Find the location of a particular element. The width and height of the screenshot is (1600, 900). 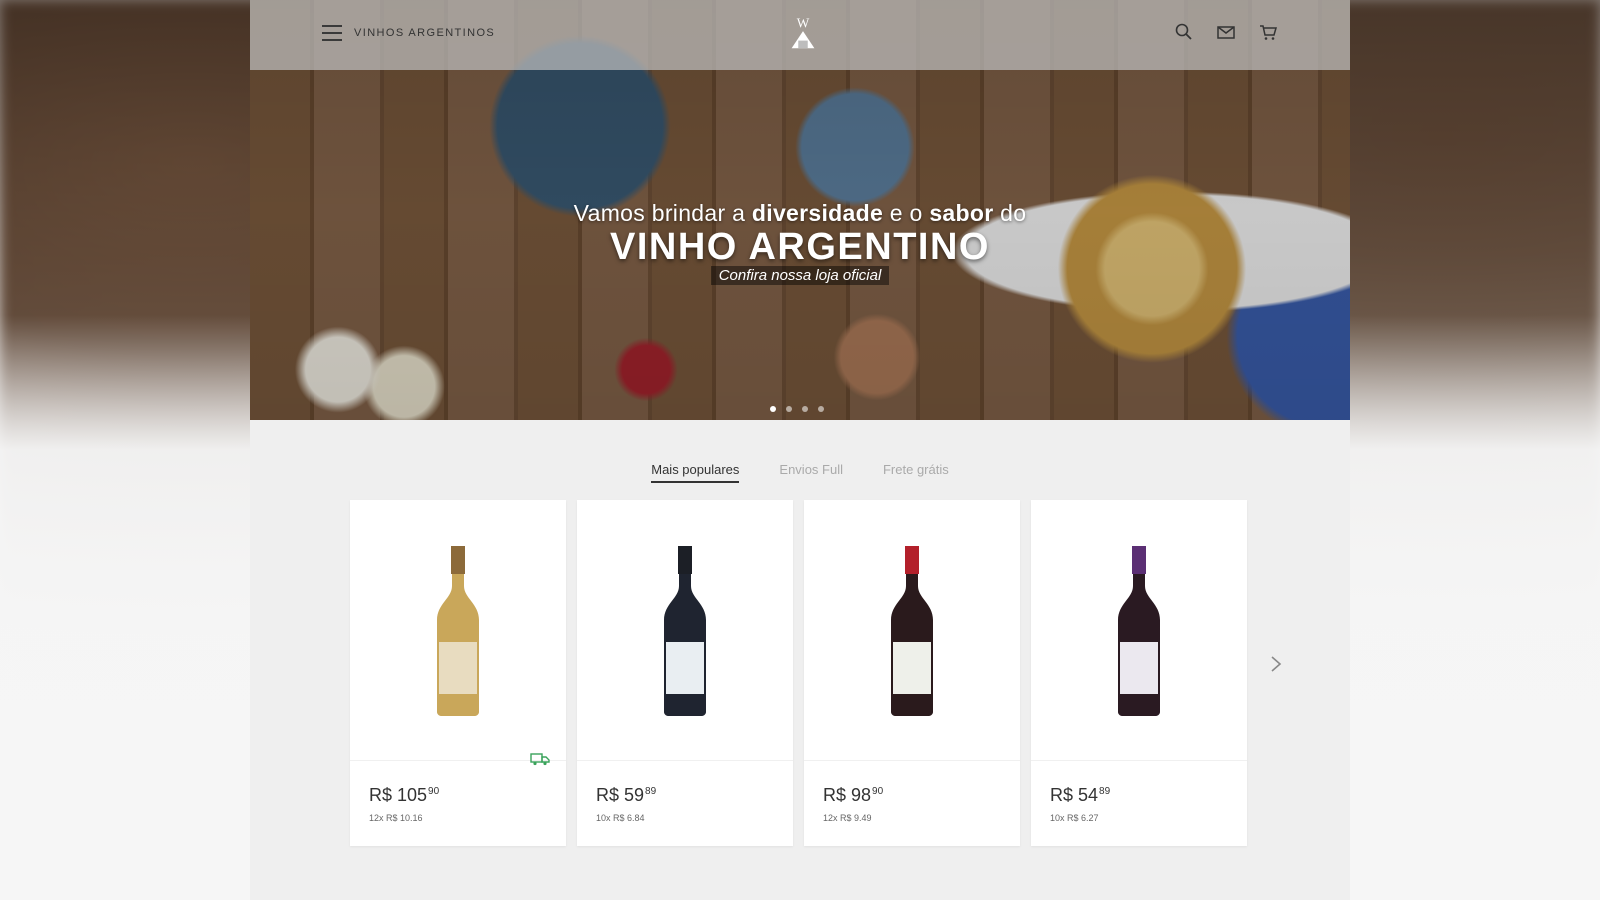

installment-text: 10x R$ 6.27 is located at coordinates (1074, 818).